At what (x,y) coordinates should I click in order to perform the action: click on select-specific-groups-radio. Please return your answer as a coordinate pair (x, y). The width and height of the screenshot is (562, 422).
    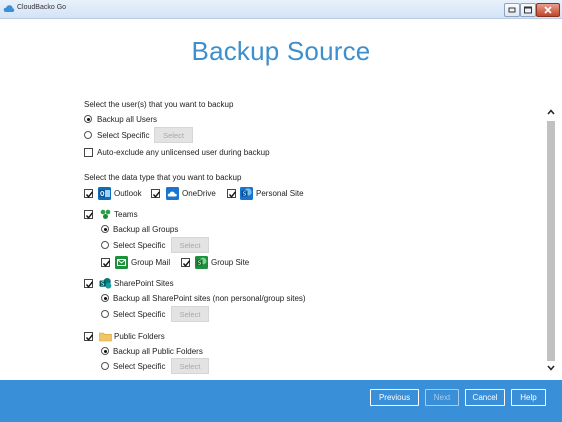
    Looking at the image, I should click on (105, 245).